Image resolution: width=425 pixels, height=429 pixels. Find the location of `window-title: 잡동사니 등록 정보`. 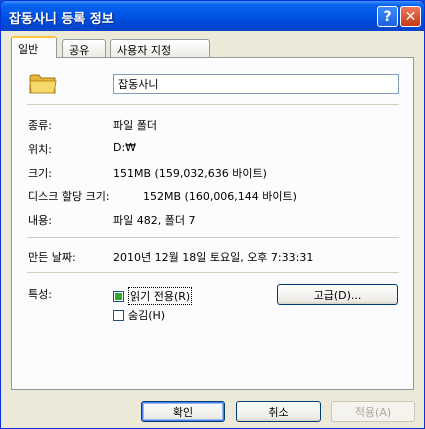

window-title: 잡동사니 등록 정보 is located at coordinates (61, 19).